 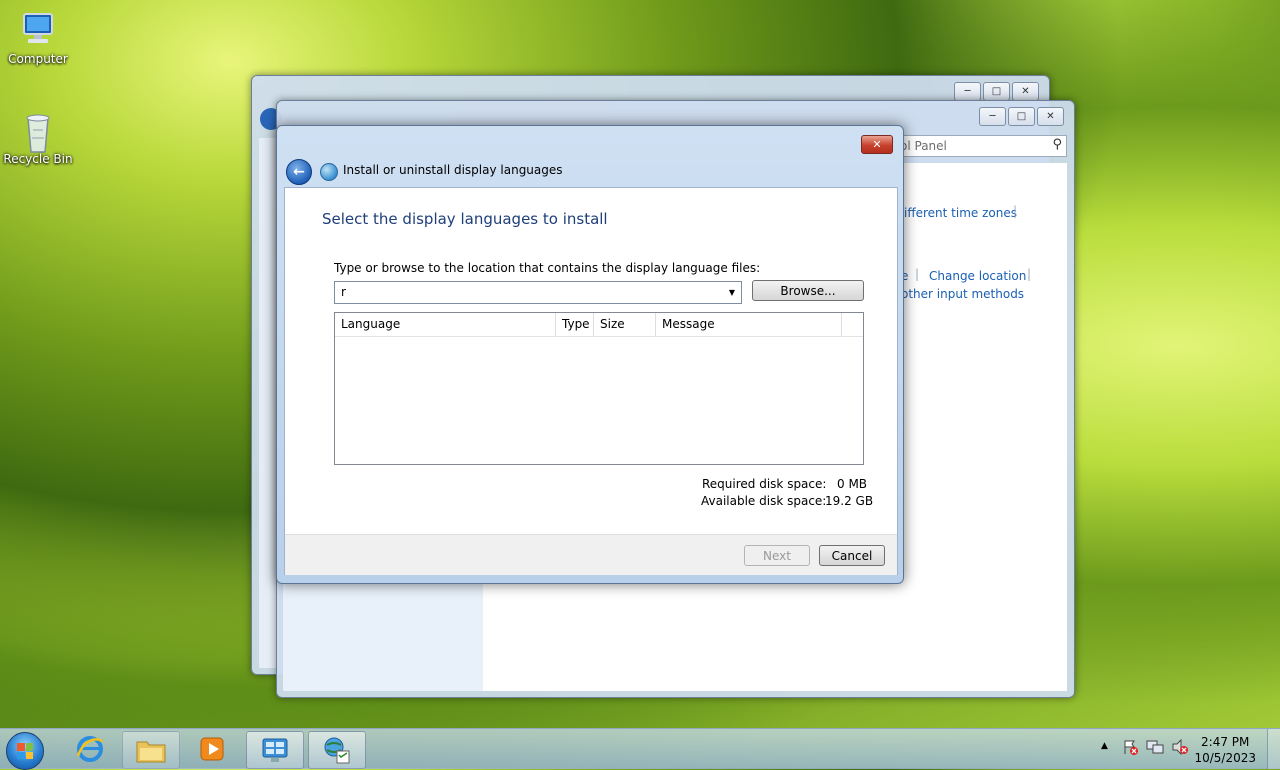 What do you see at coordinates (849, 501) in the screenshot?
I see `available-disk-value: 19.2 GB` at bounding box center [849, 501].